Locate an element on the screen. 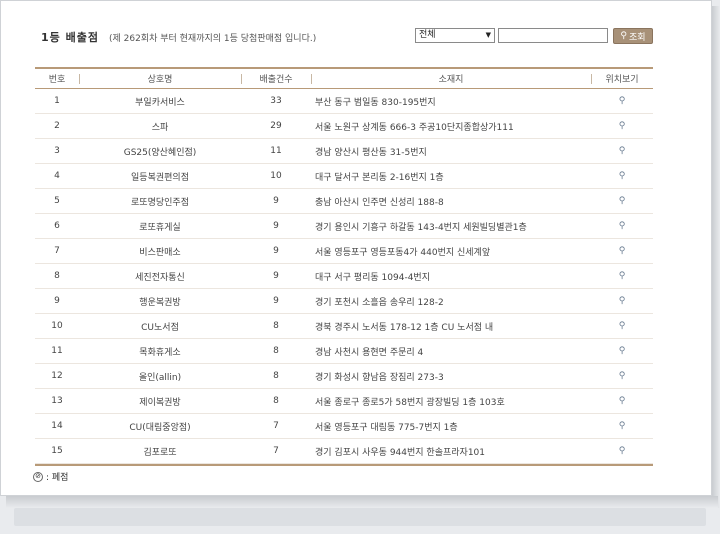 The width and height of the screenshot is (720, 534). store-name: GS25(양산혜인점) is located at coordinates (160, 152).